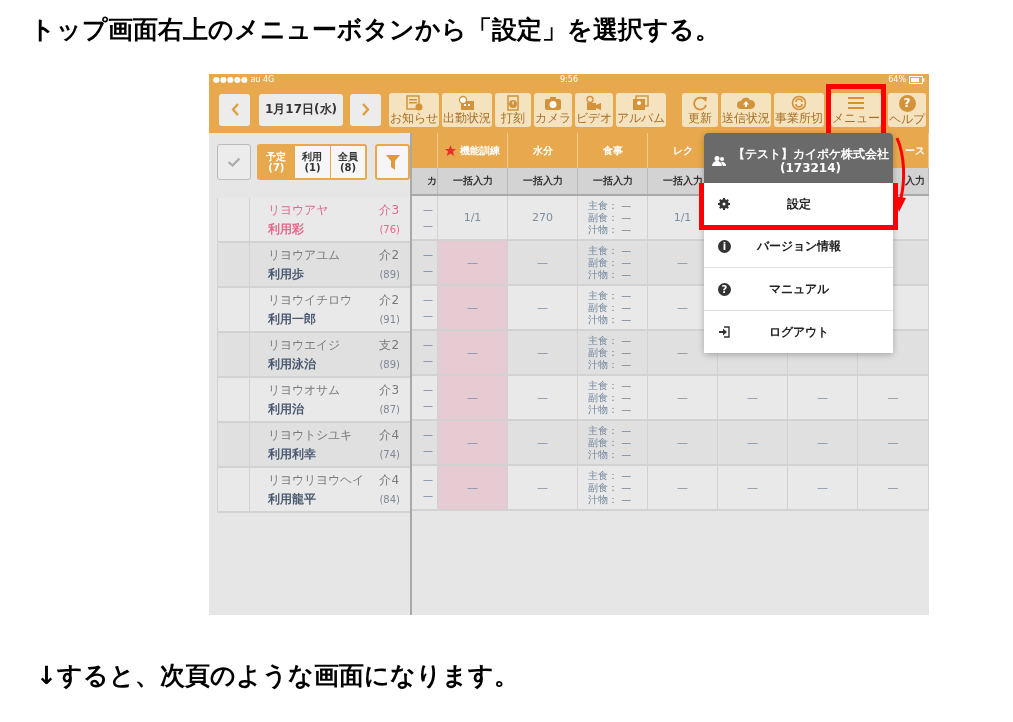 The image size is (1013, 722). I want to click on kana-text: リヨウイチロウ, so click(310, 300).